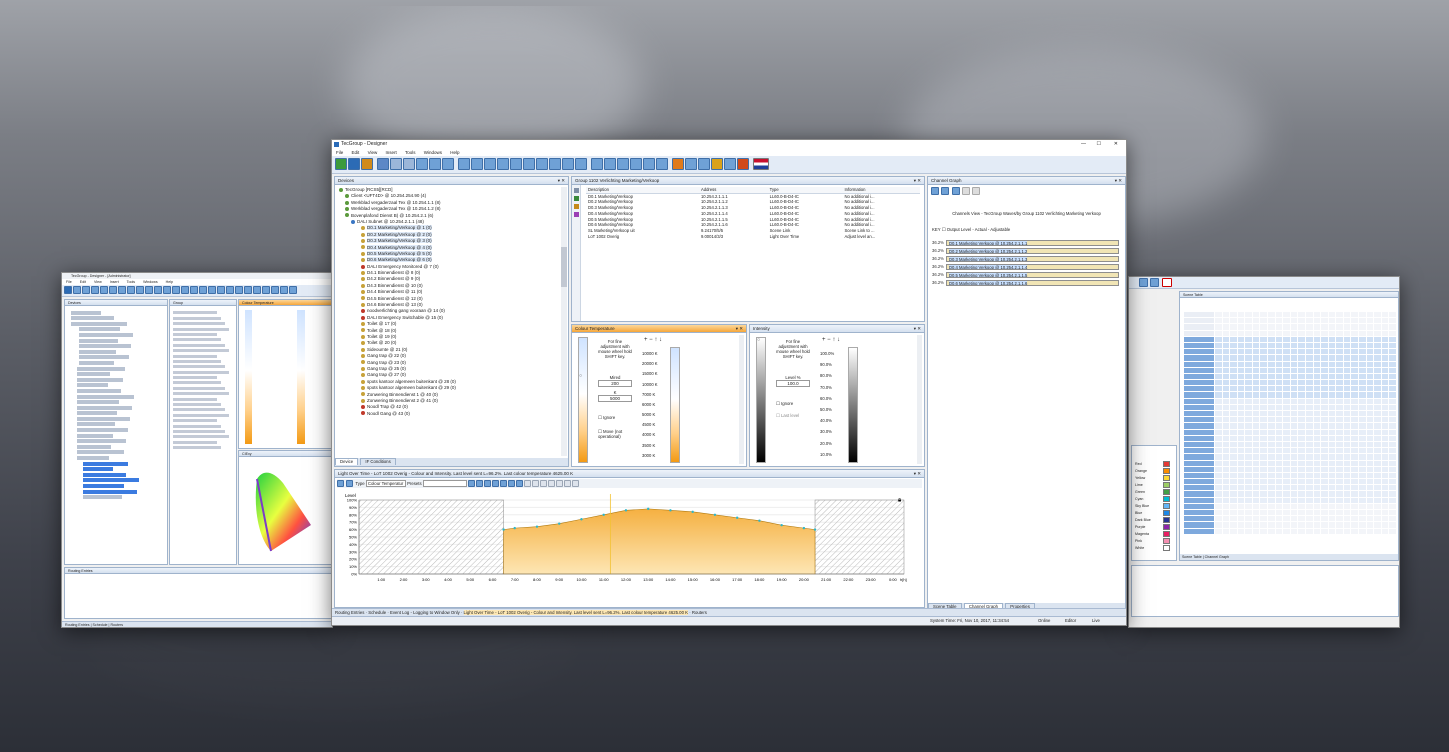 Image resolution: width=1449 pixels, height=752 pixels. I want to click on scene-row, so click(1290, 414).